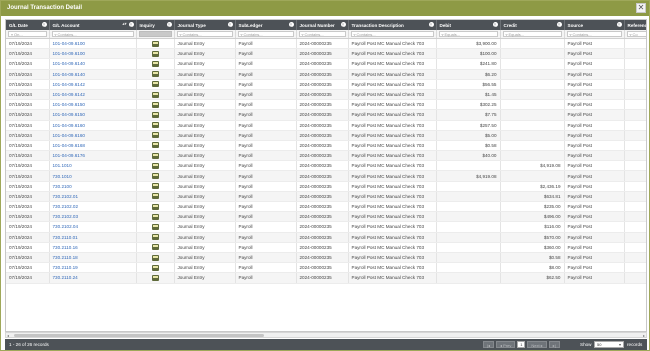 The height and width of the screenshot is (351, 650). Describe the element at coordinates (636, 34) in the screenshot. I see `column-filter-input: ▿Co` at that location.